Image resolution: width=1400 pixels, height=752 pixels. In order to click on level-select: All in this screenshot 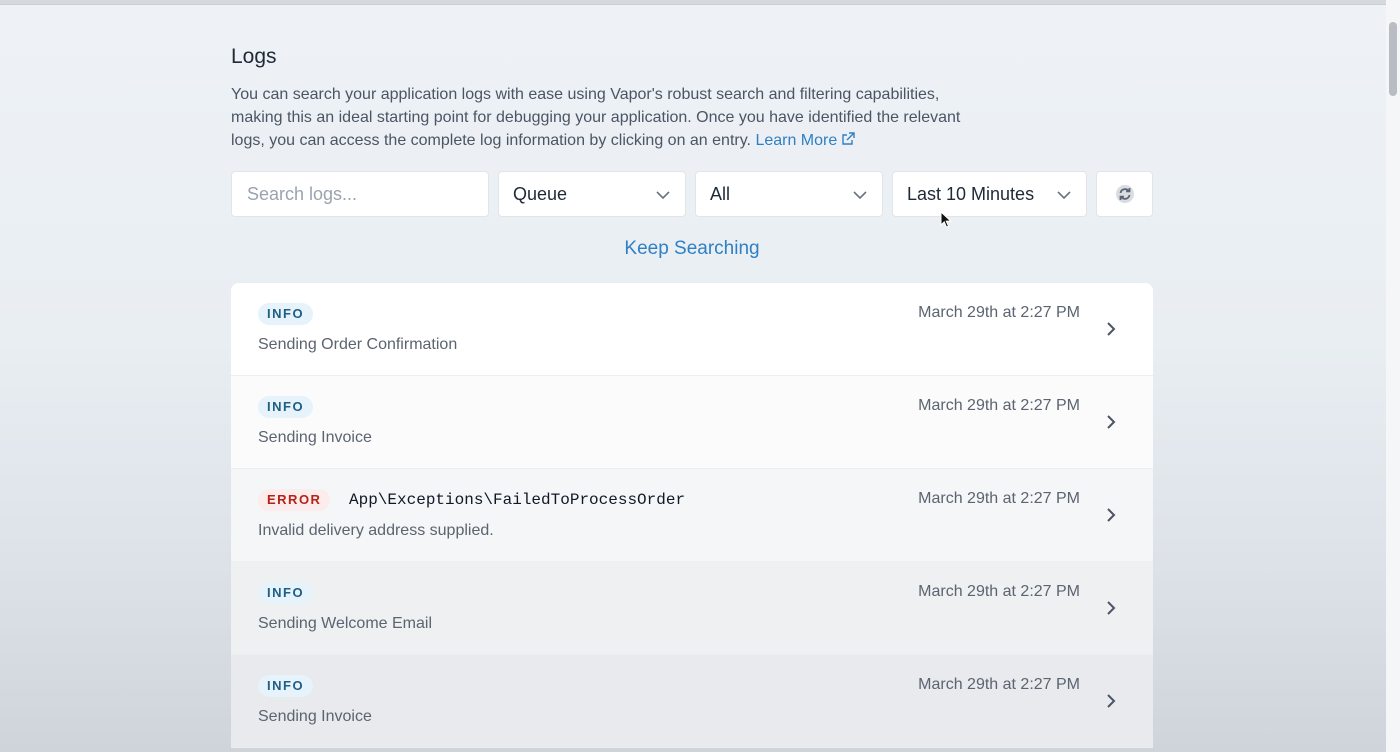, I will do `click(789, 194)`.